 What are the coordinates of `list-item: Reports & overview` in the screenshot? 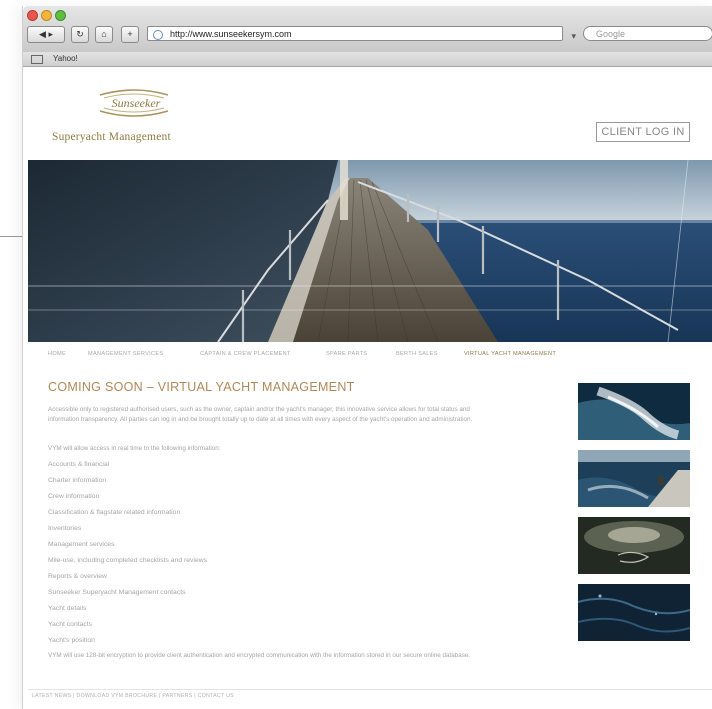 It's located at (77, 576).